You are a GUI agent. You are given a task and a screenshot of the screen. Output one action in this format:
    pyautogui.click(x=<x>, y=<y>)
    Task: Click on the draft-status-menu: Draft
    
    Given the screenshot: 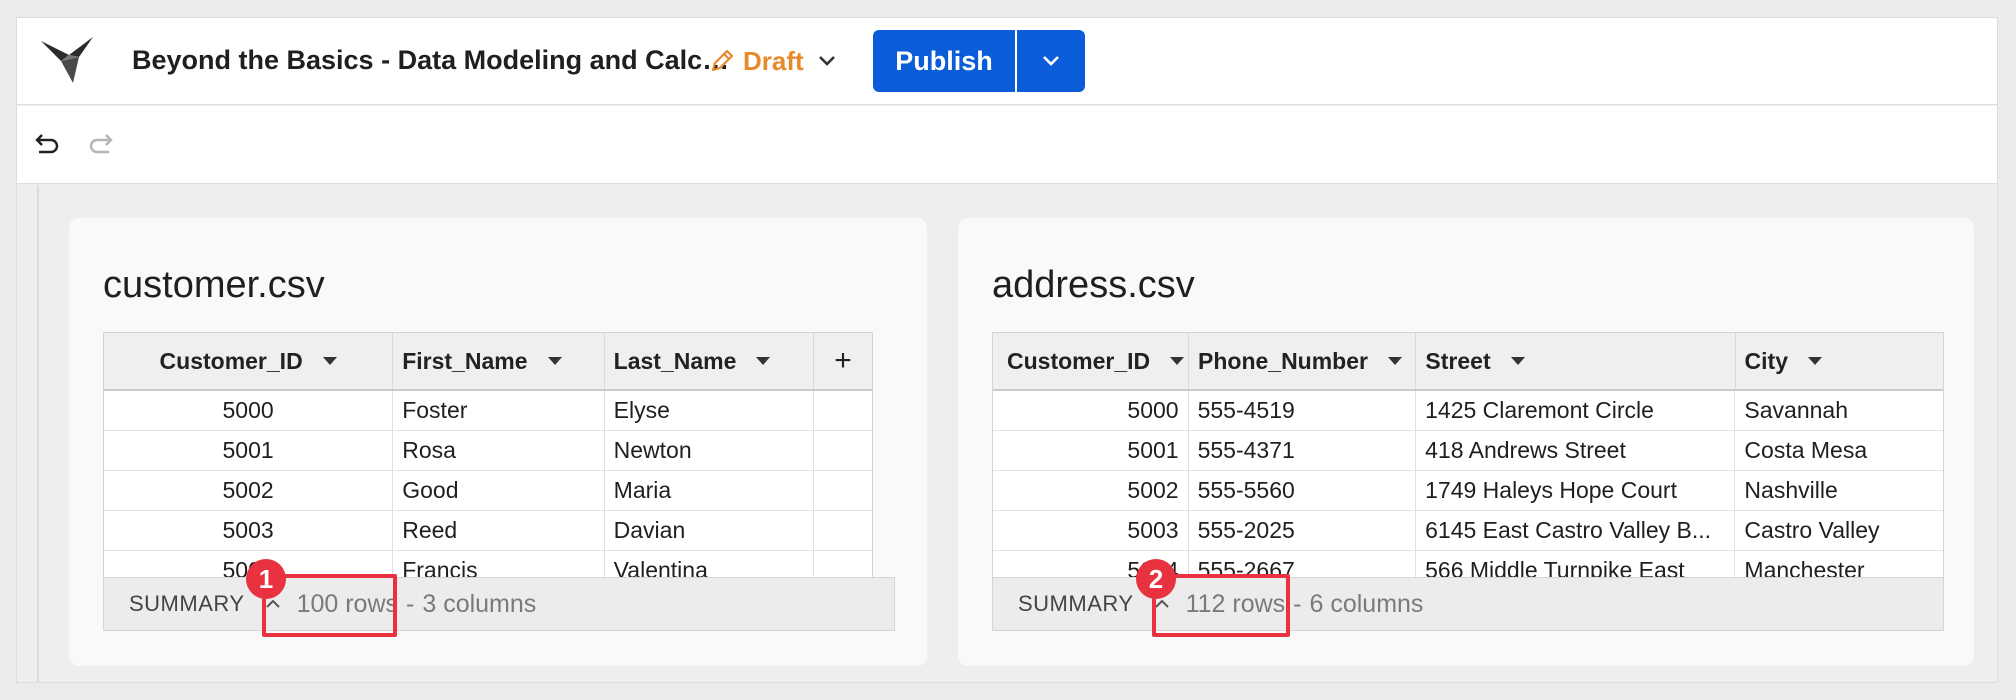 What is the action you would take?
    pyautogui.click(x=772, y=61)
    